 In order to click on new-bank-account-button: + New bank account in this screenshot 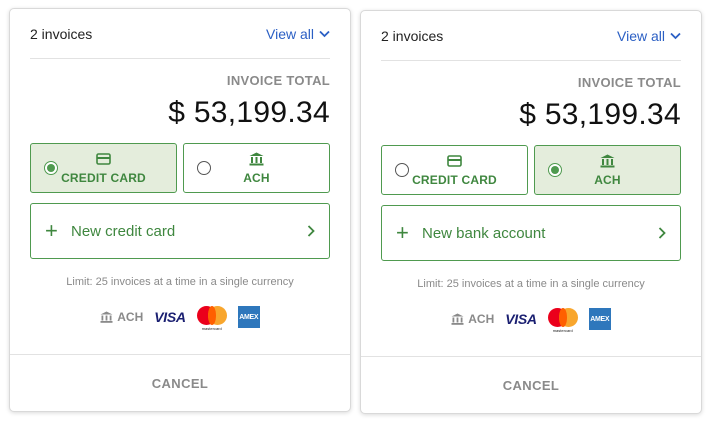, I will do `click(531, 233)`.